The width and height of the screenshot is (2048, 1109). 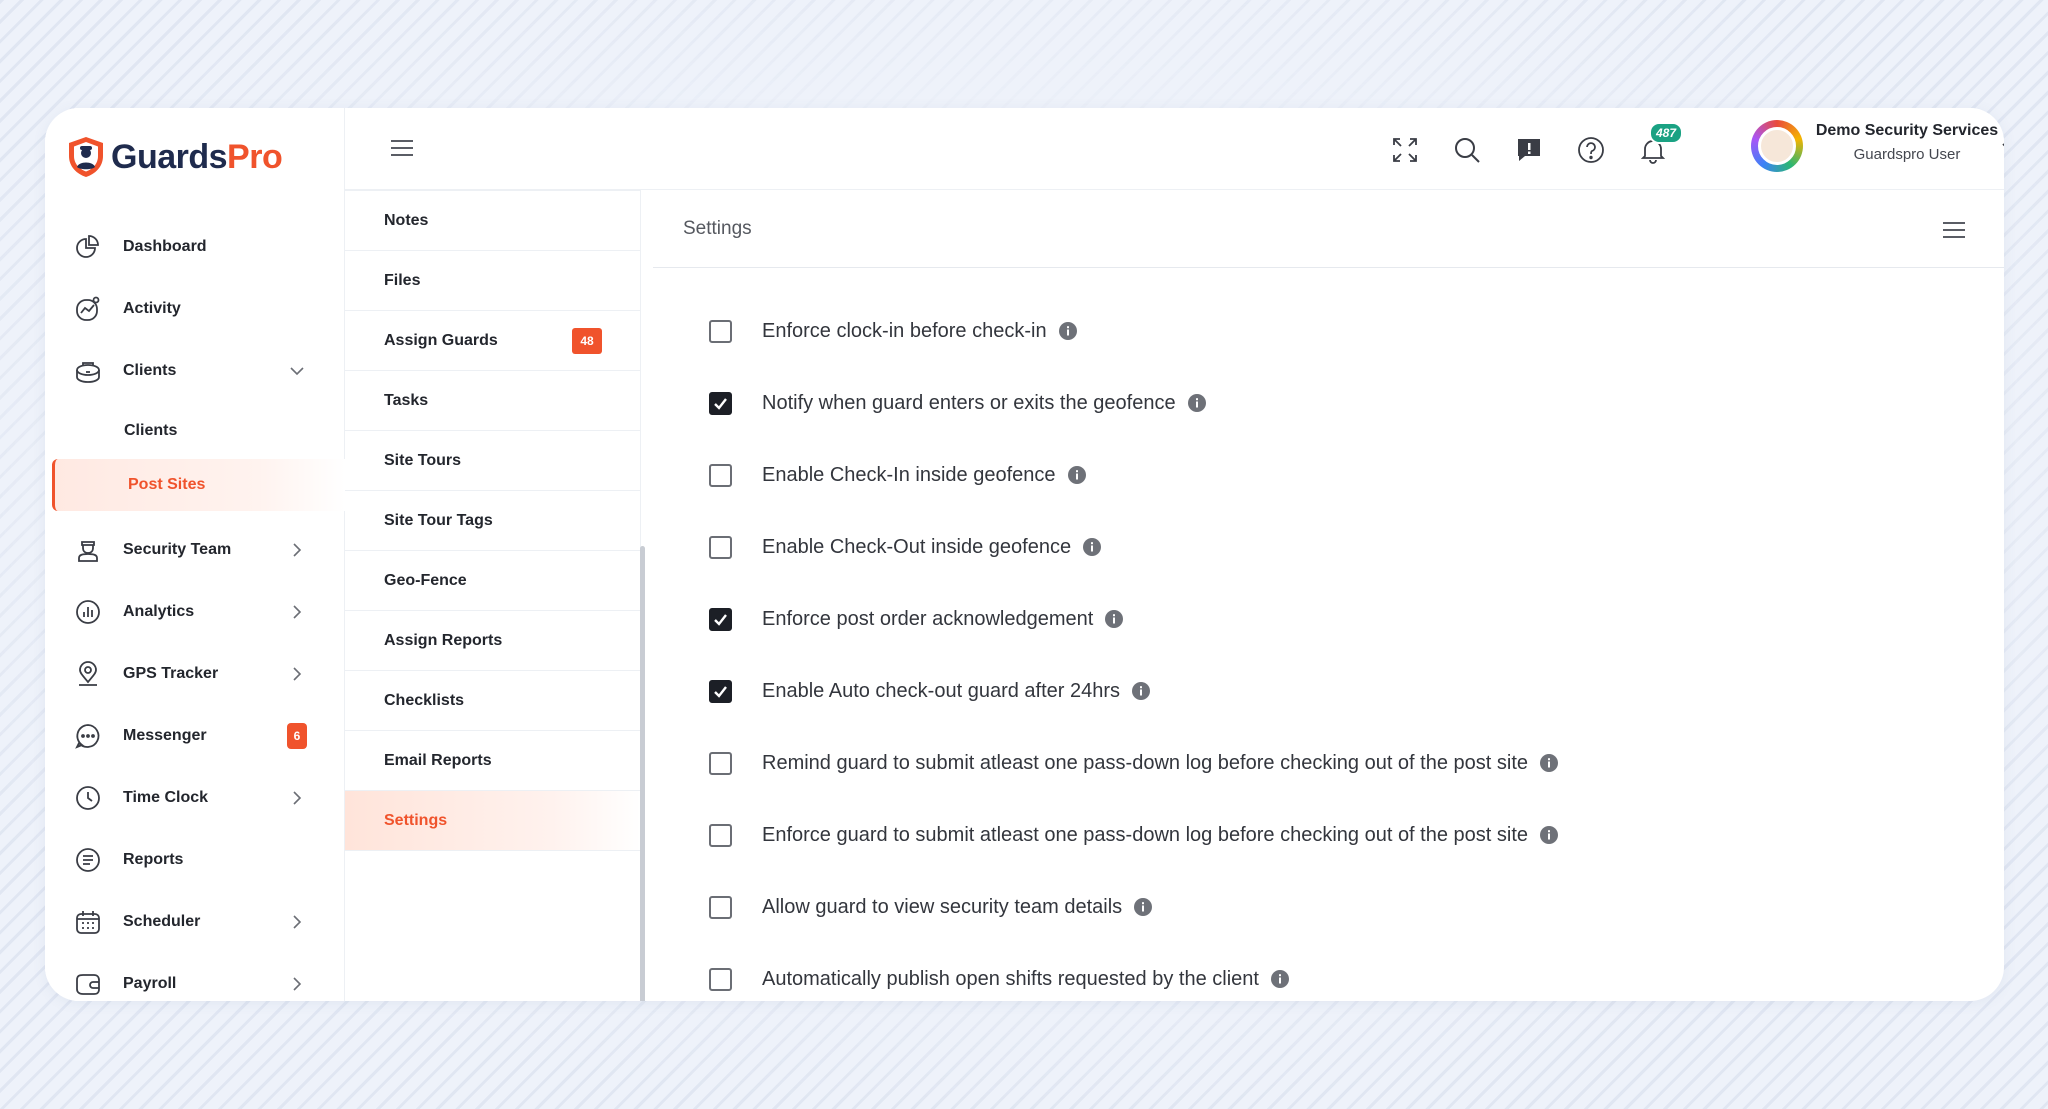 What do you see at coordinates (195, 612) in the screenshot?
I see `sidebar-item-analytics: Analytics` at bounding box center [195, 612].